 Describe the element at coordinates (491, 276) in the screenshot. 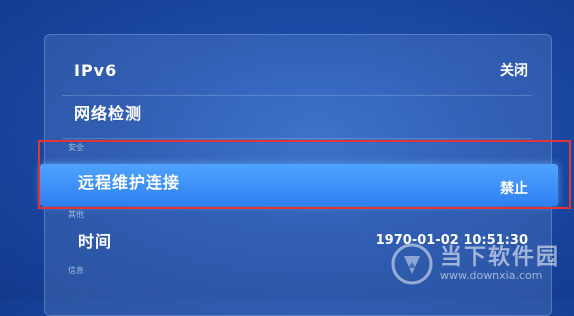

I see `watermark-url: www.downxia.com` at that location.